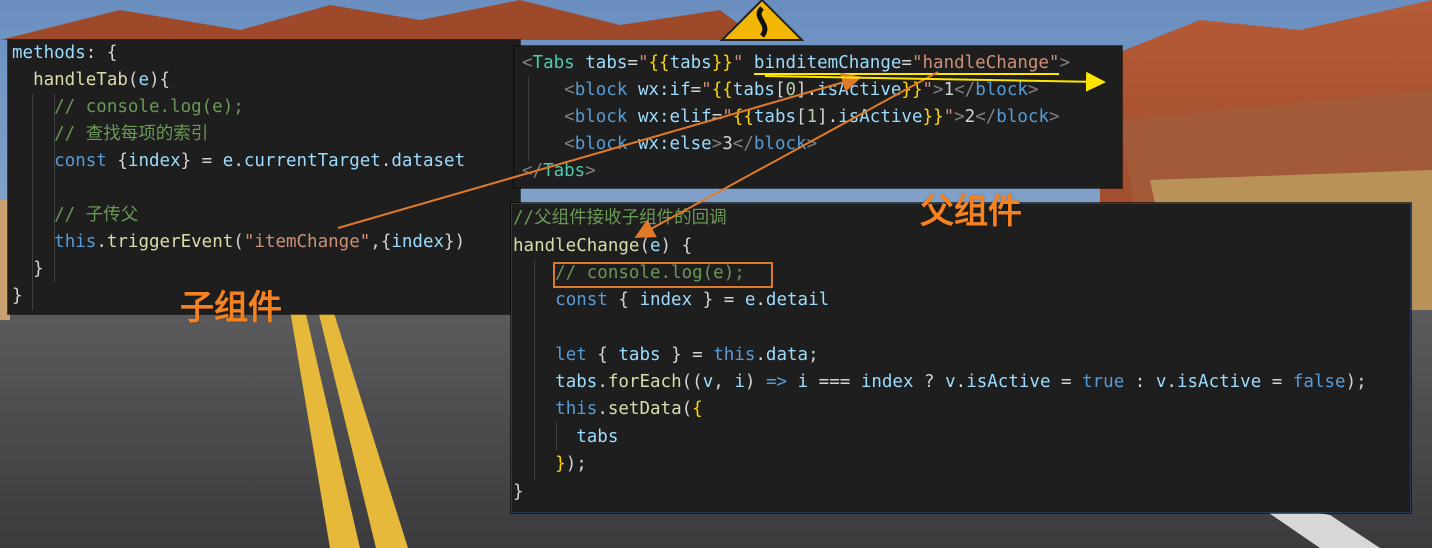  I want to click on child-component-label: 子组件, so click(231, 308).